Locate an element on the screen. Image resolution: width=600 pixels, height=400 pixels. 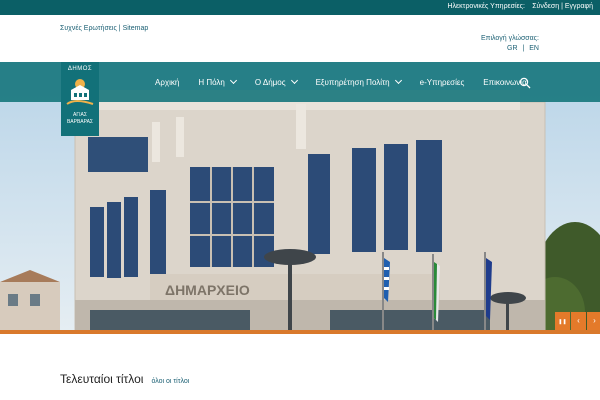
chevron-left-icon: ‹ is located at coordinates (578, 320).